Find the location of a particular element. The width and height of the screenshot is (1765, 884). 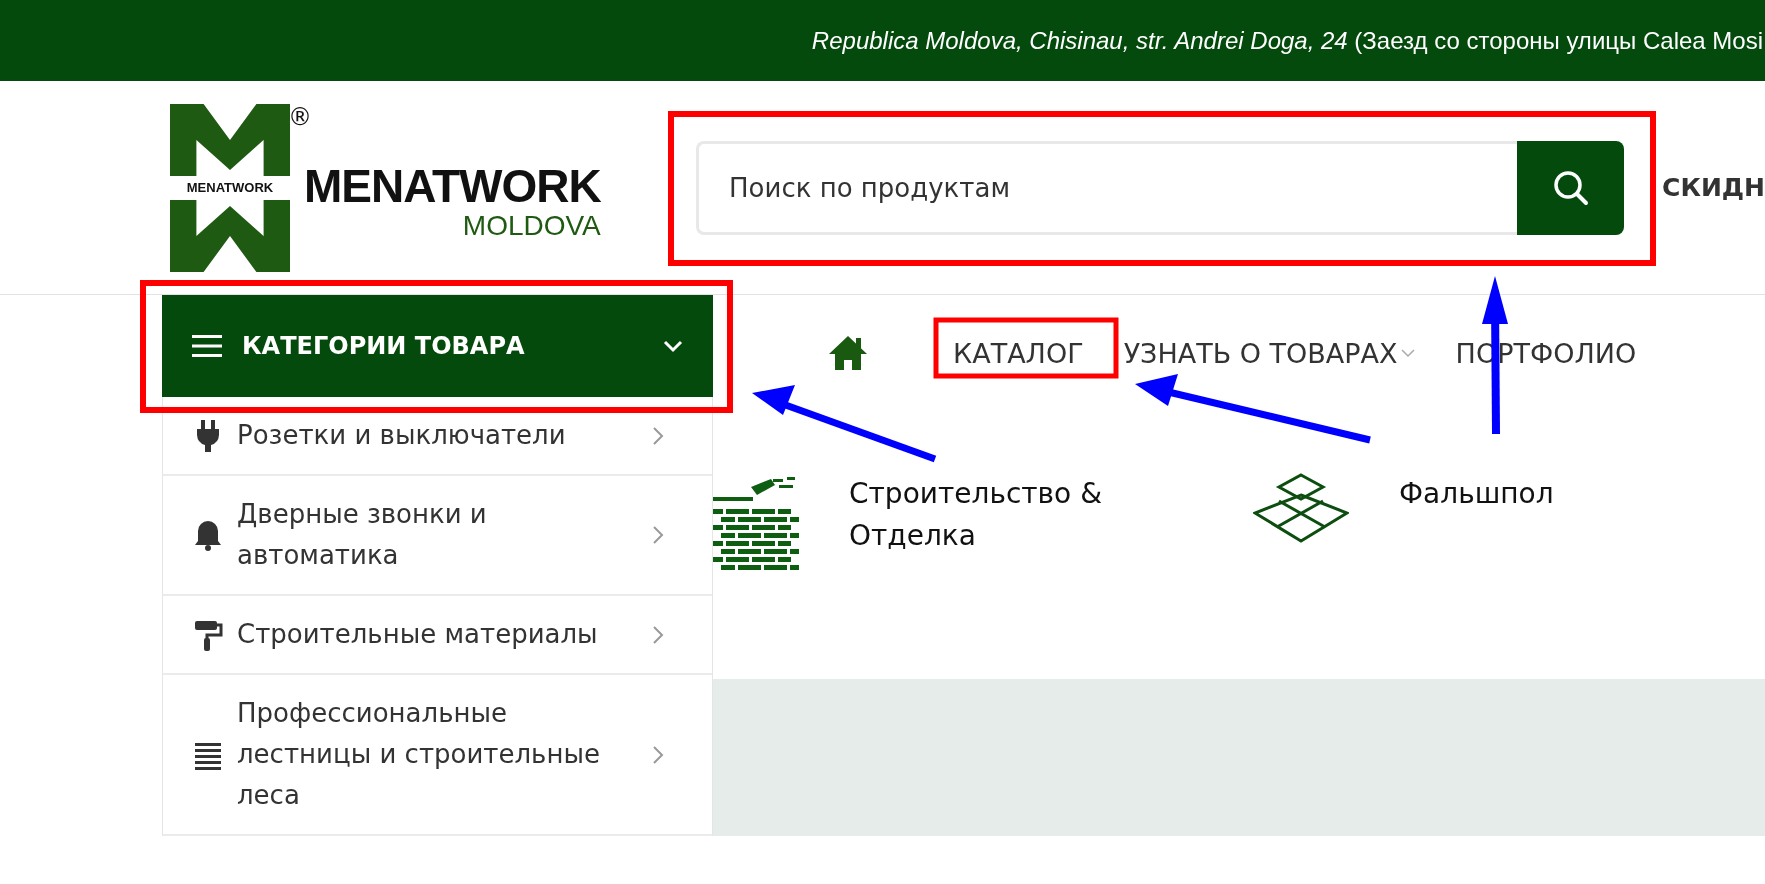

category-label: Профессиональные лестницы и строительные леса is located at coordinates (419, 754).